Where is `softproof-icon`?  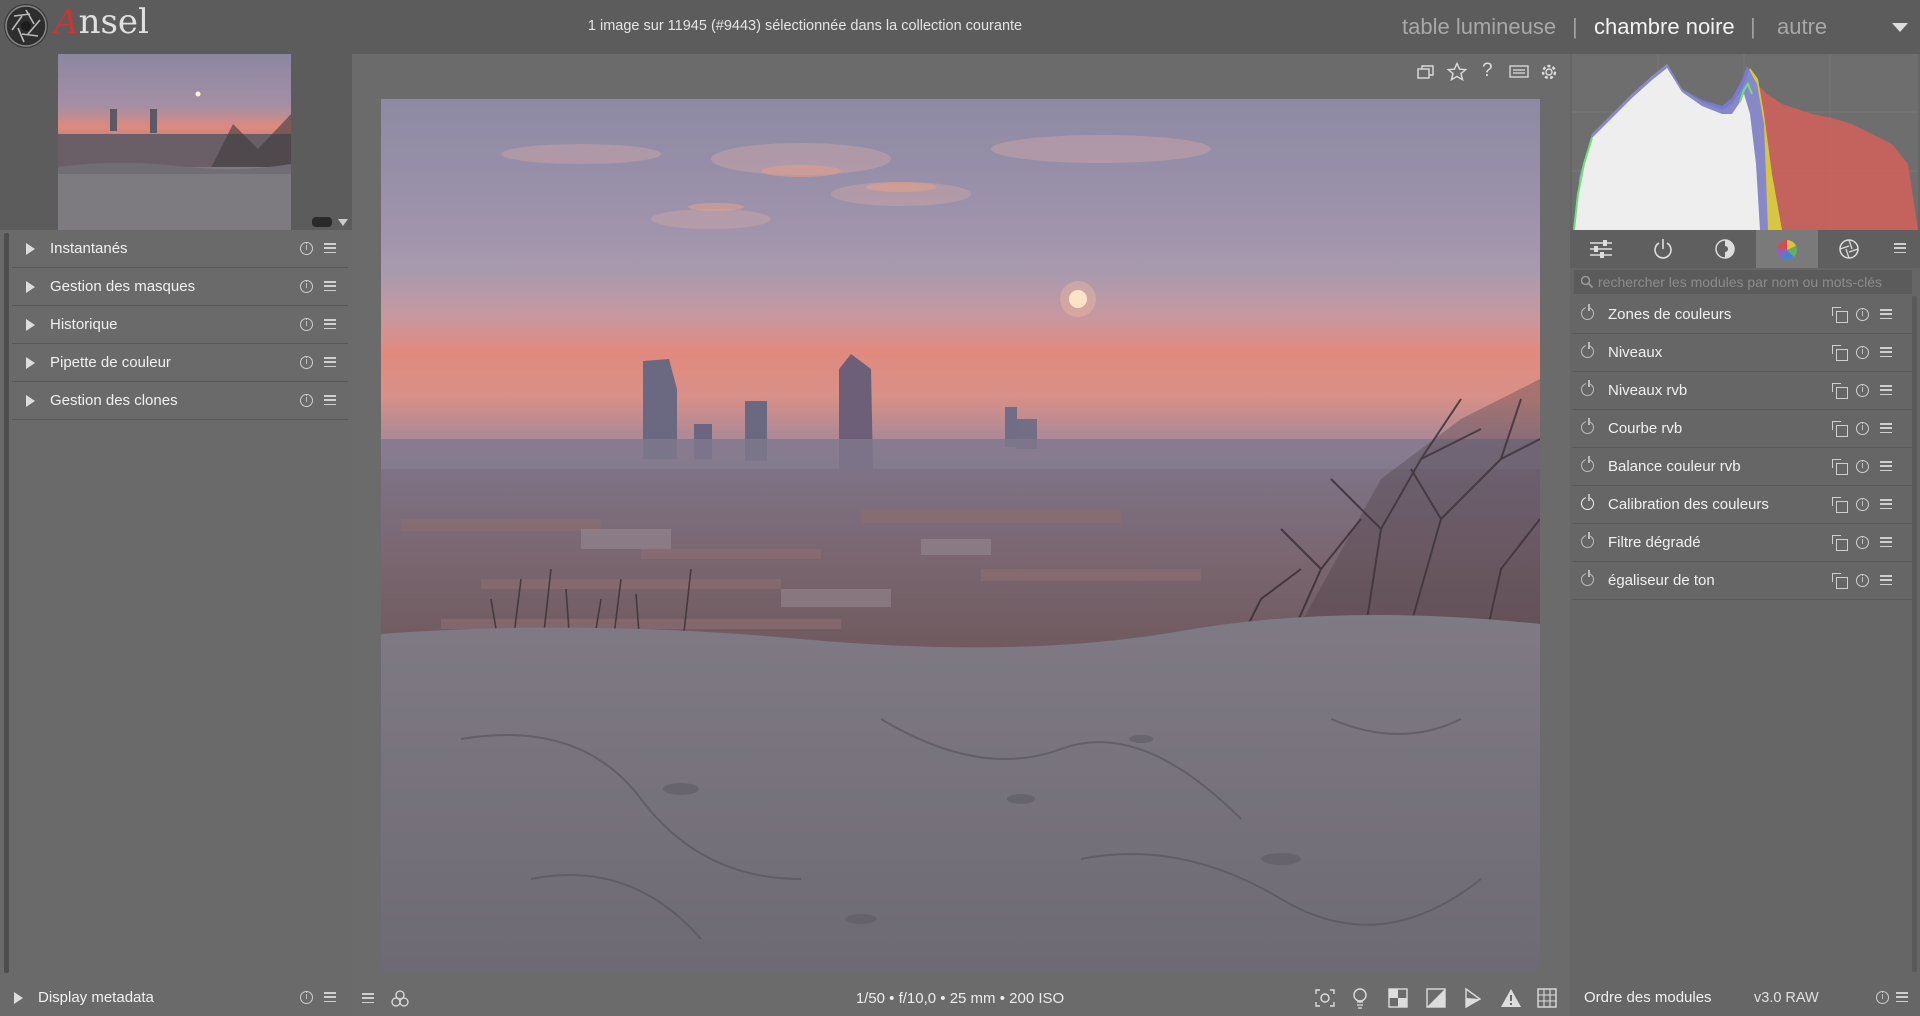 softproof-icon is located at coordinates (1436, 1000).